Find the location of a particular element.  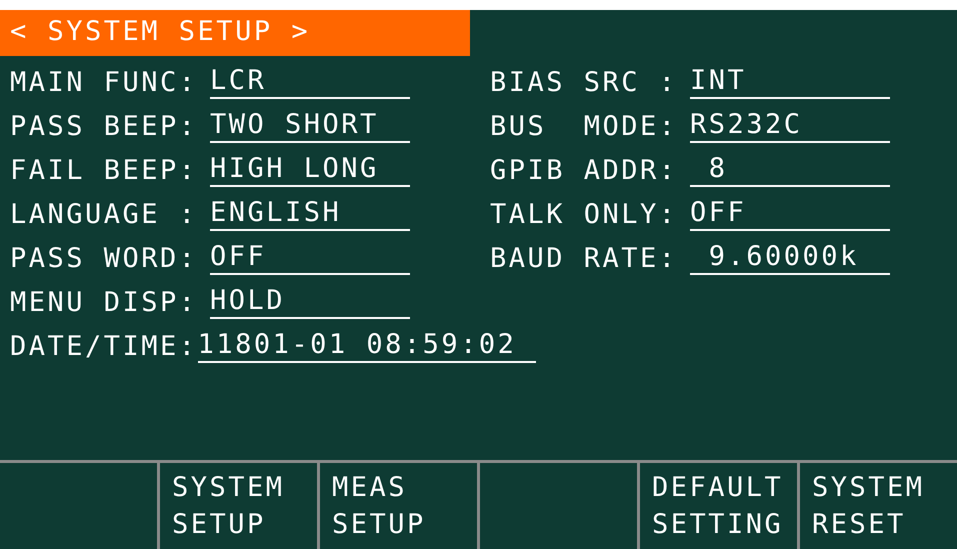

softkey-button: SYSTEM RESET is located at coordinates (878, 506).